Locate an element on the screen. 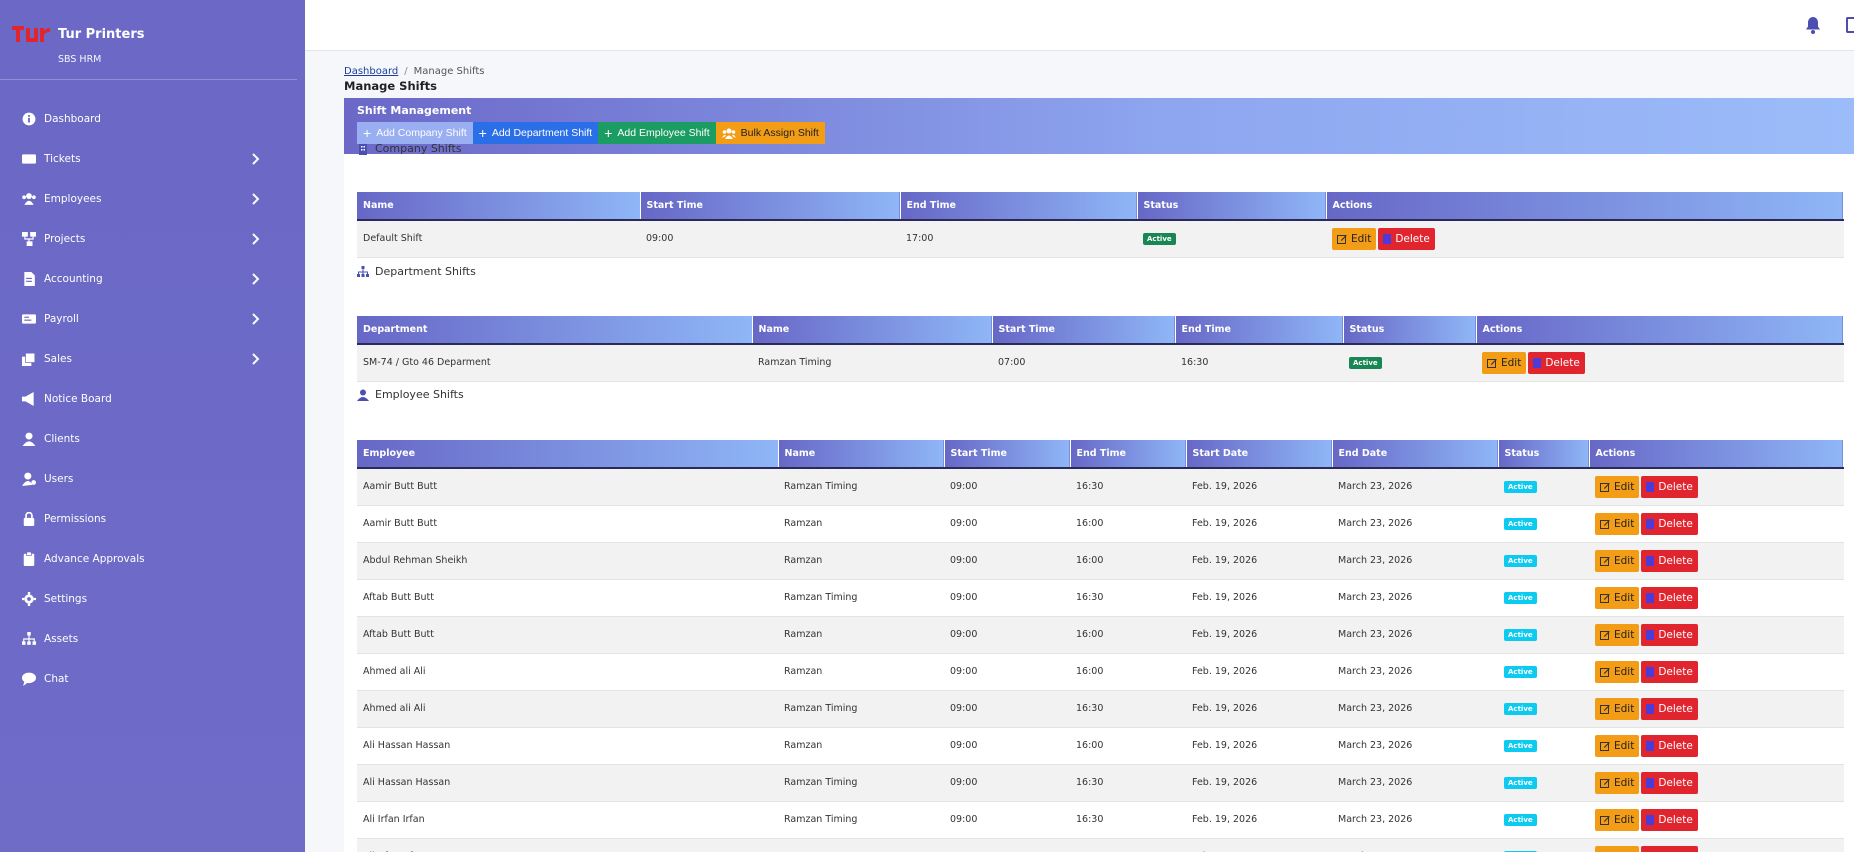 This screenshot has width=1854, height=852. sidebar-item-clients: Clients is located at coordinates (152, 439).